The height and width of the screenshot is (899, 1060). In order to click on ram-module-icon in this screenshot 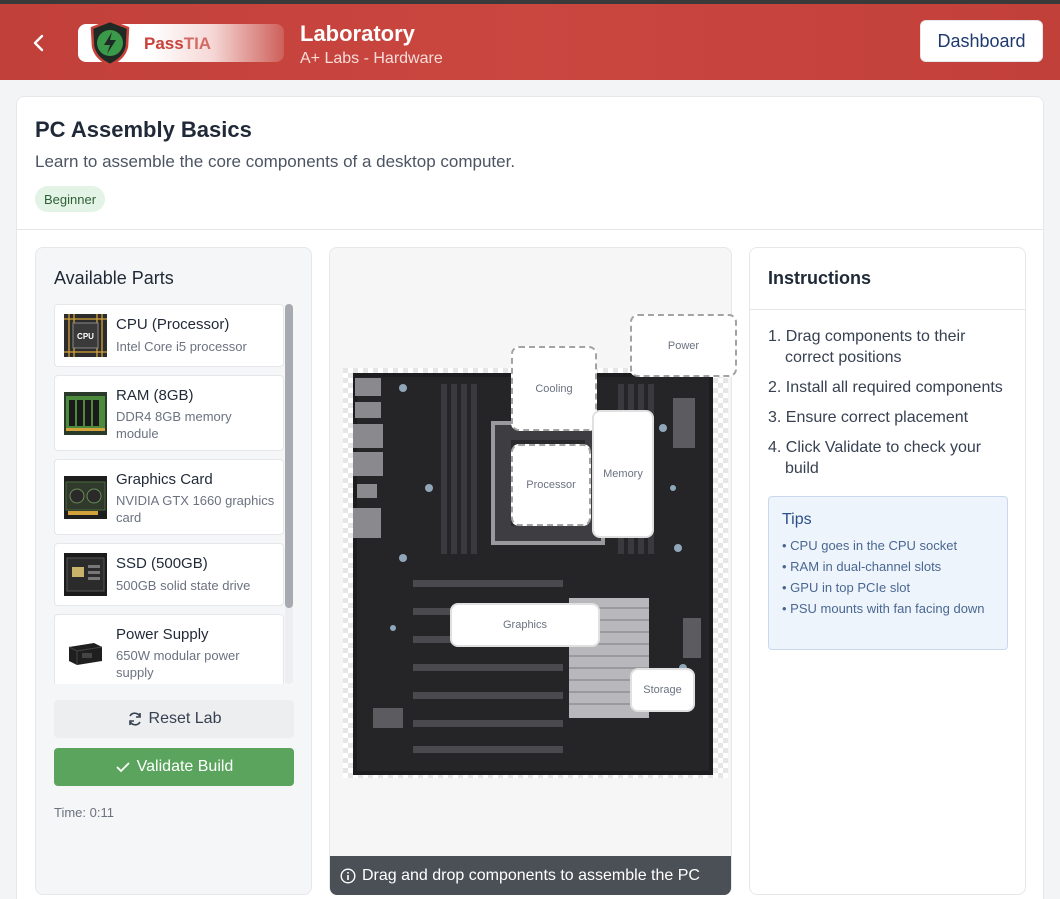, I will do `click(85, 413)`.